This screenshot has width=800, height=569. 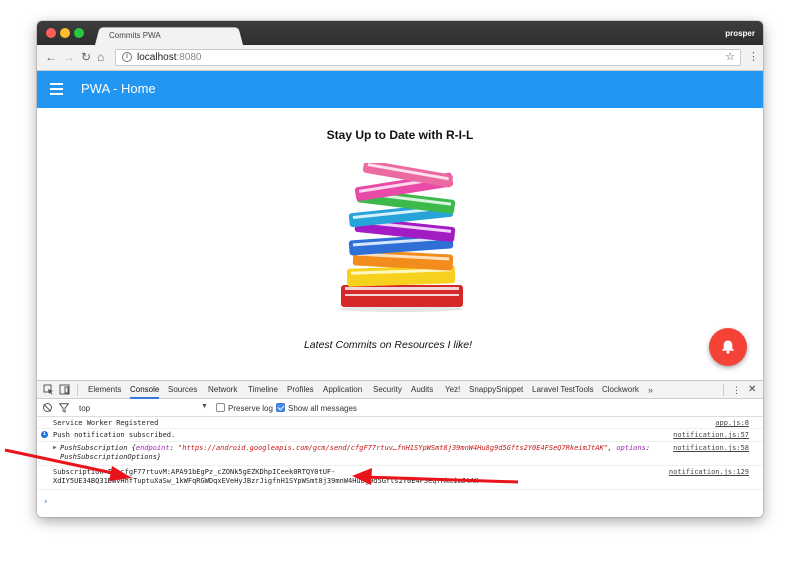 What do you see at coordinates (387, 390) in the screenshot?
I see `tab-security: Security` at bounding box center [387, 390].